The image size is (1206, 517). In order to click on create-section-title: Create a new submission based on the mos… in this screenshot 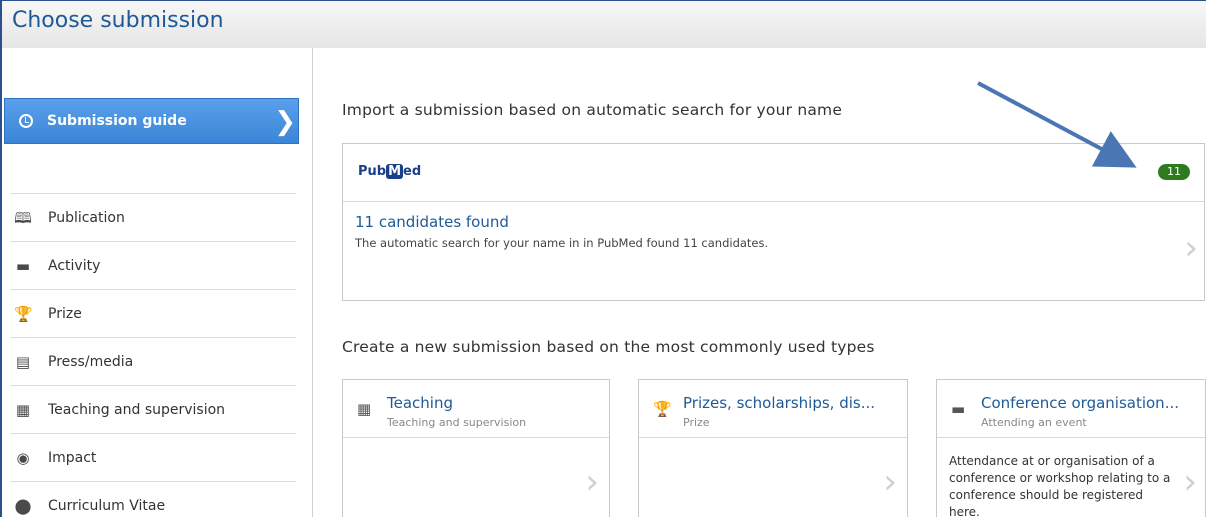, I will do `click(608, 347)`.